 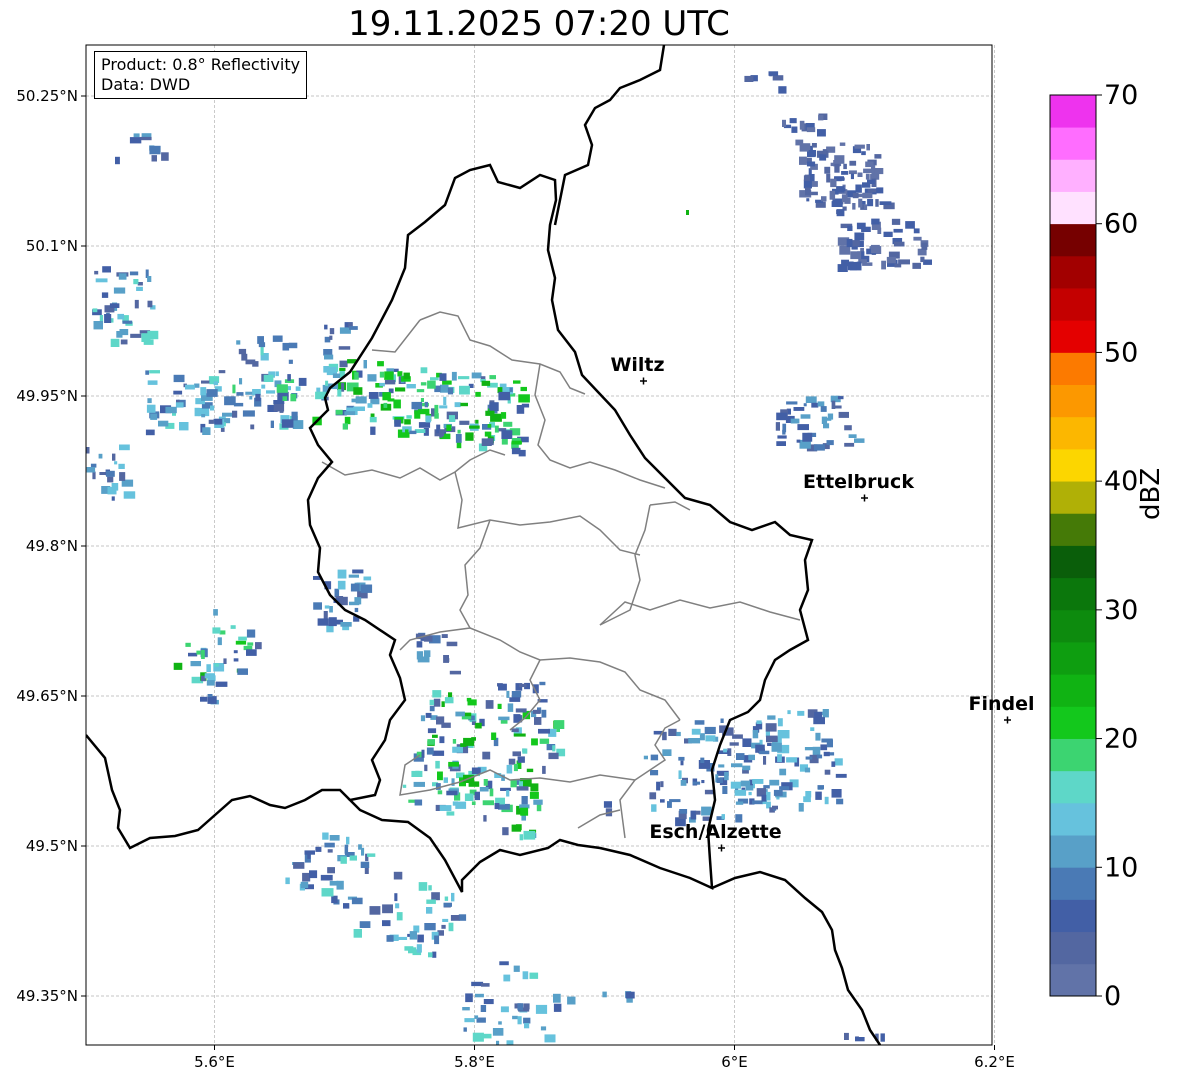 I want to click on colorbar-tick-label: 0, so click(x=1112, y=996).